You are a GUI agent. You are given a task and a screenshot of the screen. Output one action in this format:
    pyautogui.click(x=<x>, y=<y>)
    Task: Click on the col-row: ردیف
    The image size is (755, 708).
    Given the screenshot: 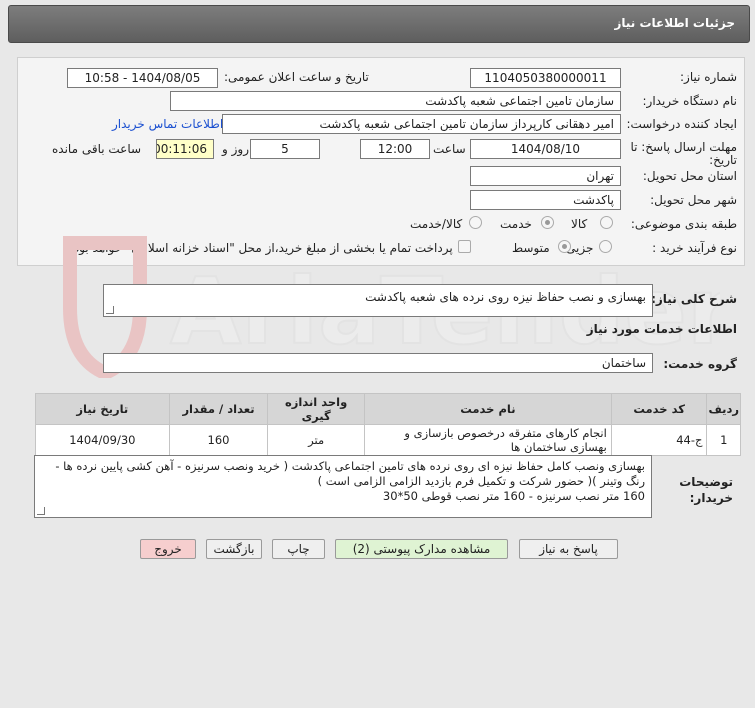 What is the action you would take?
    pyautogui.click(x=723, y=409)
    